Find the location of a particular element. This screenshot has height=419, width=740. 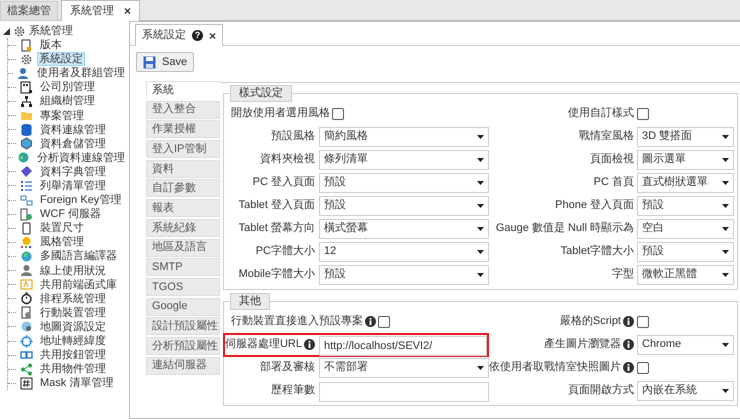

tree-item: 系統管理 is located at coordinates (51, 31).